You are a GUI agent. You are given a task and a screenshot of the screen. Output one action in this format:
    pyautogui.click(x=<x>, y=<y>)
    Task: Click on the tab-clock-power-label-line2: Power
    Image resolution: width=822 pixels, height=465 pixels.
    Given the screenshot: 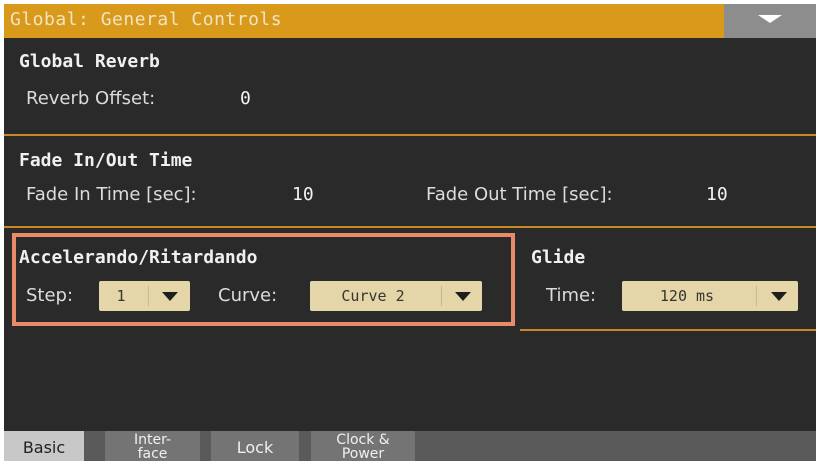 What is the action you would take?
    pyautogui.click(x=363, y=454)
    